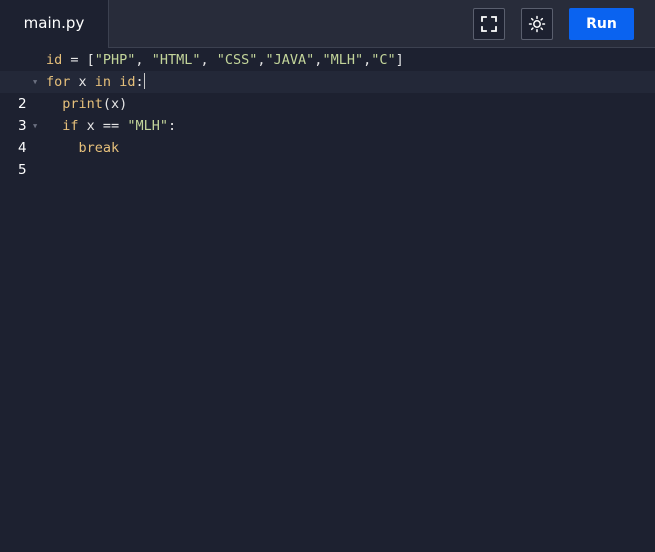 Image resolution: width=655 pixels, height=552 pixels. What do you see at coordinates (115, 104) in the screenshot?
I see `code-token: (x)` at bounding box center [115, 104].